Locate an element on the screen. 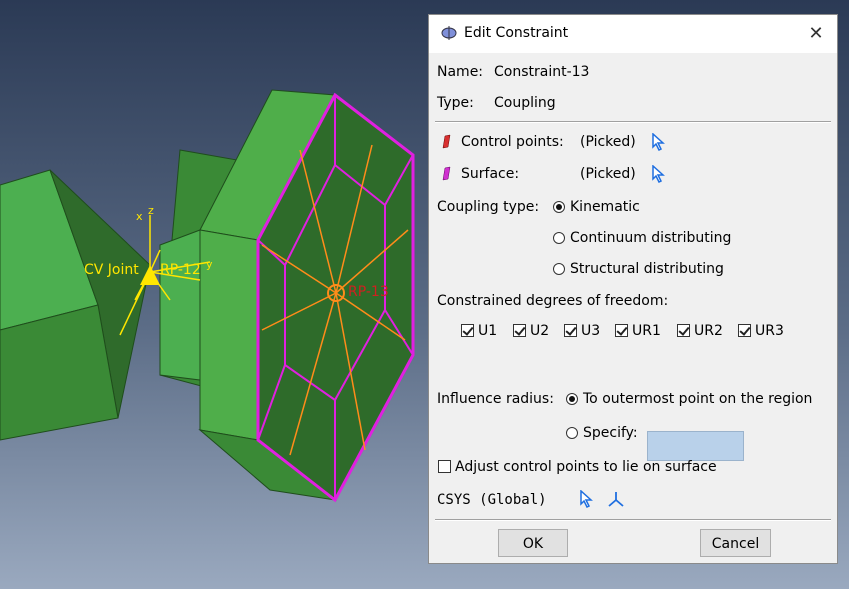 This screenshot has height=589, width=849. axis-z-label: z is located at coordinates (151, 210).